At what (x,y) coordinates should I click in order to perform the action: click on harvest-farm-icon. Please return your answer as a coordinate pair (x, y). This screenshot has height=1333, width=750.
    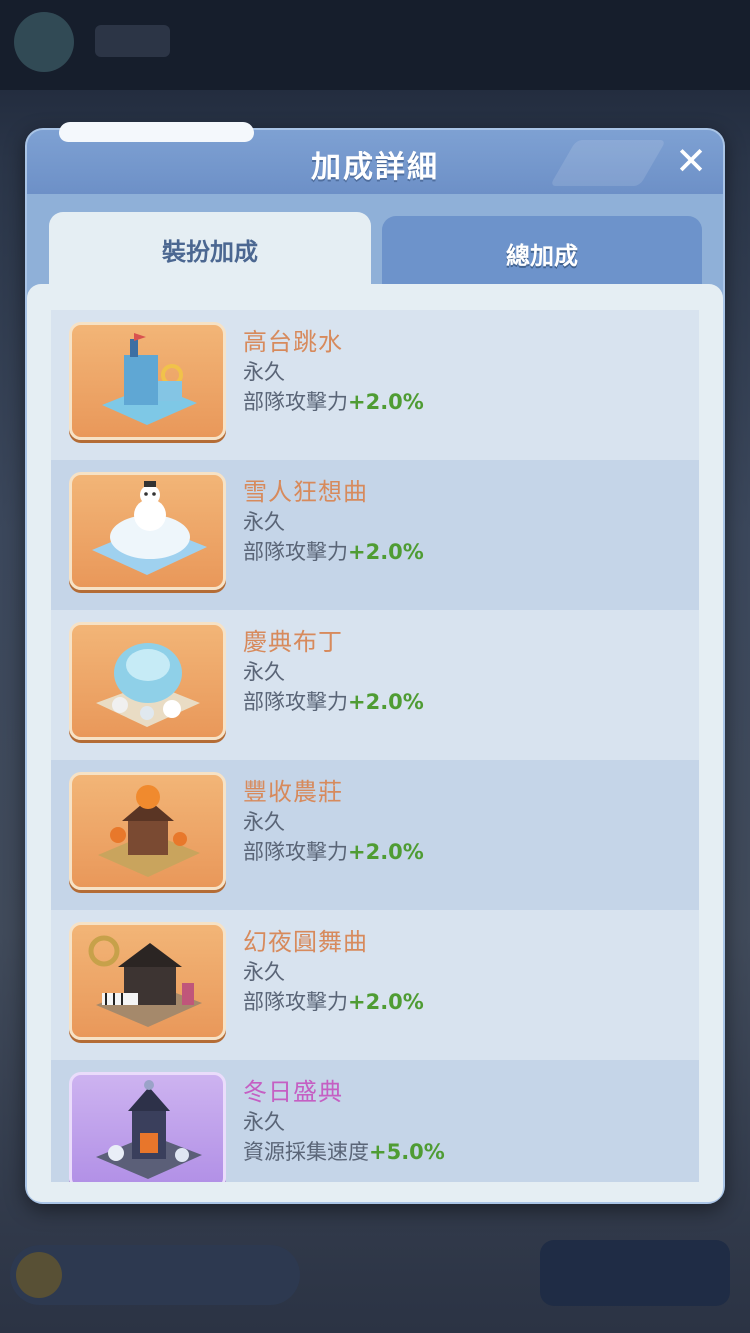
    Looking at the image, I should click on (147, 831).